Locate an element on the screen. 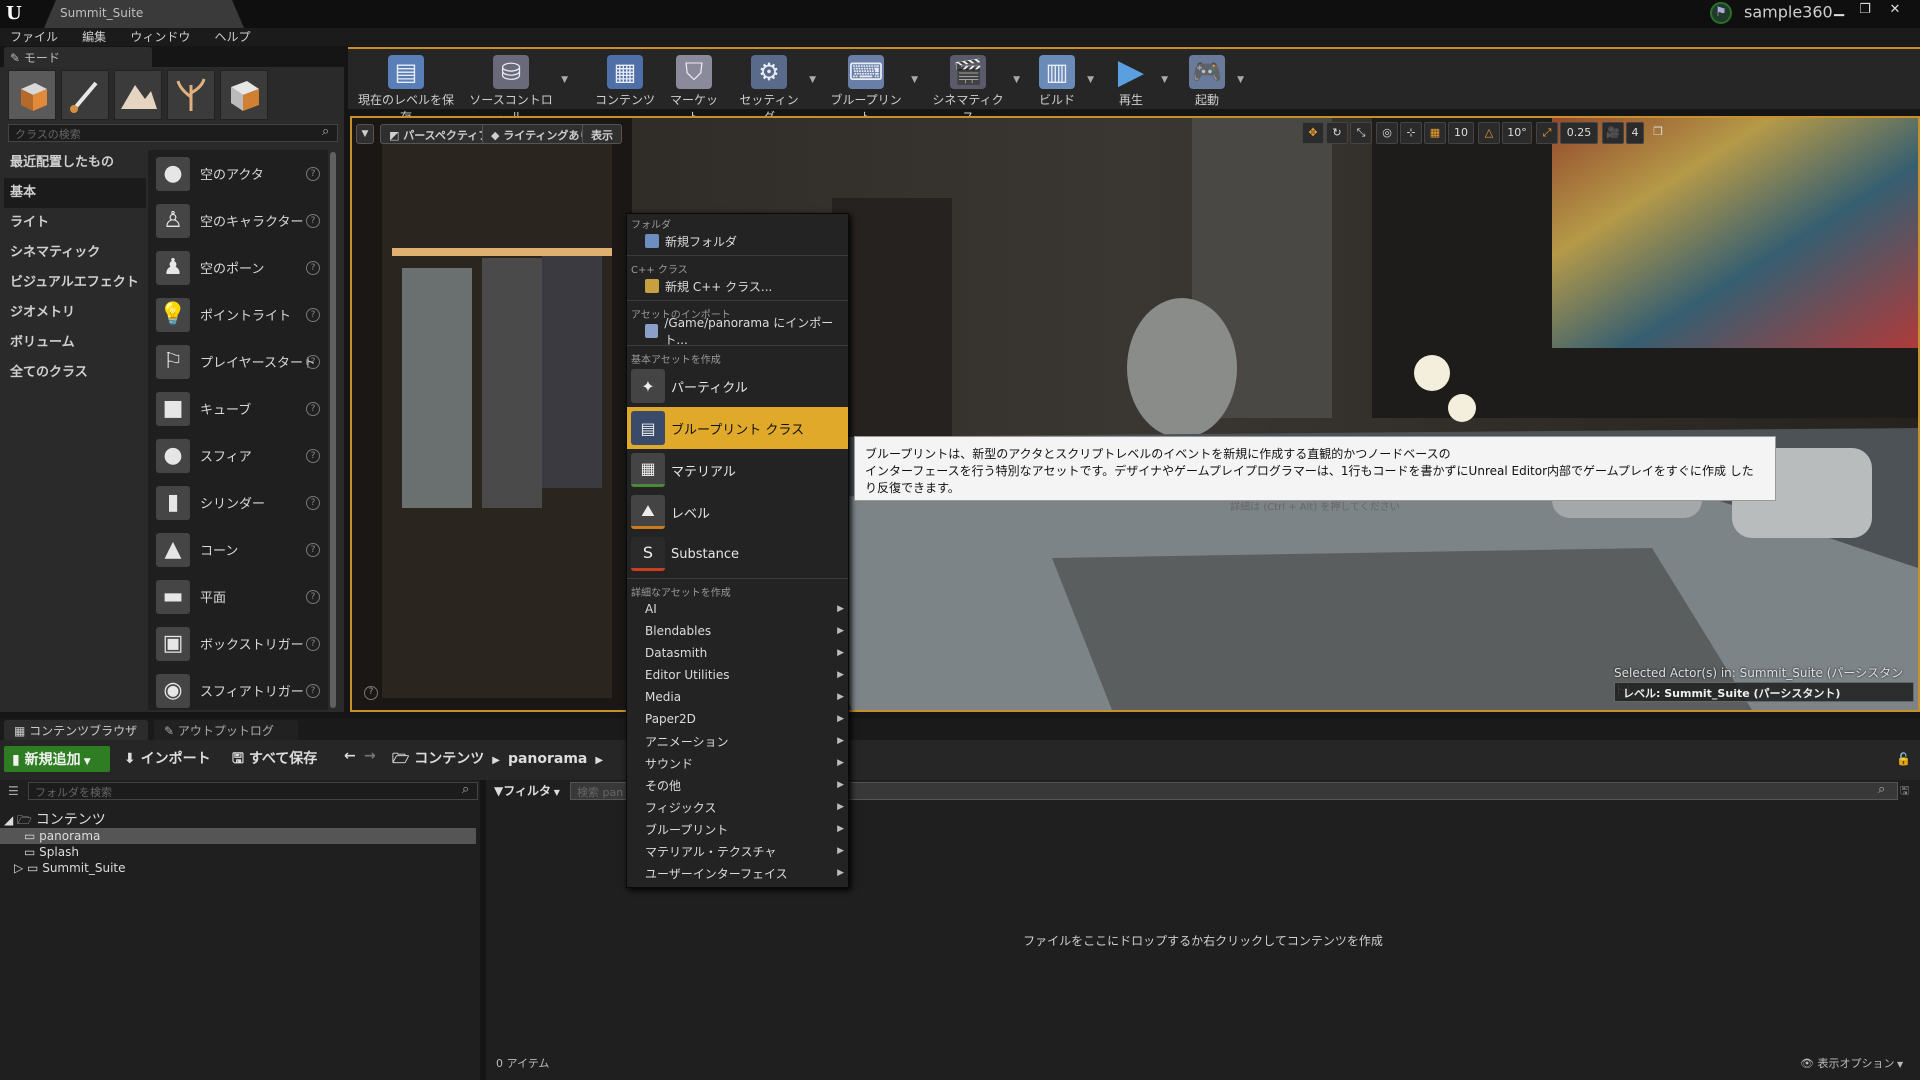 This screenshot has width=1920, height=1080. tree-root: ◢ 🗁 コンテンツ is located at coordinates (238, 820).